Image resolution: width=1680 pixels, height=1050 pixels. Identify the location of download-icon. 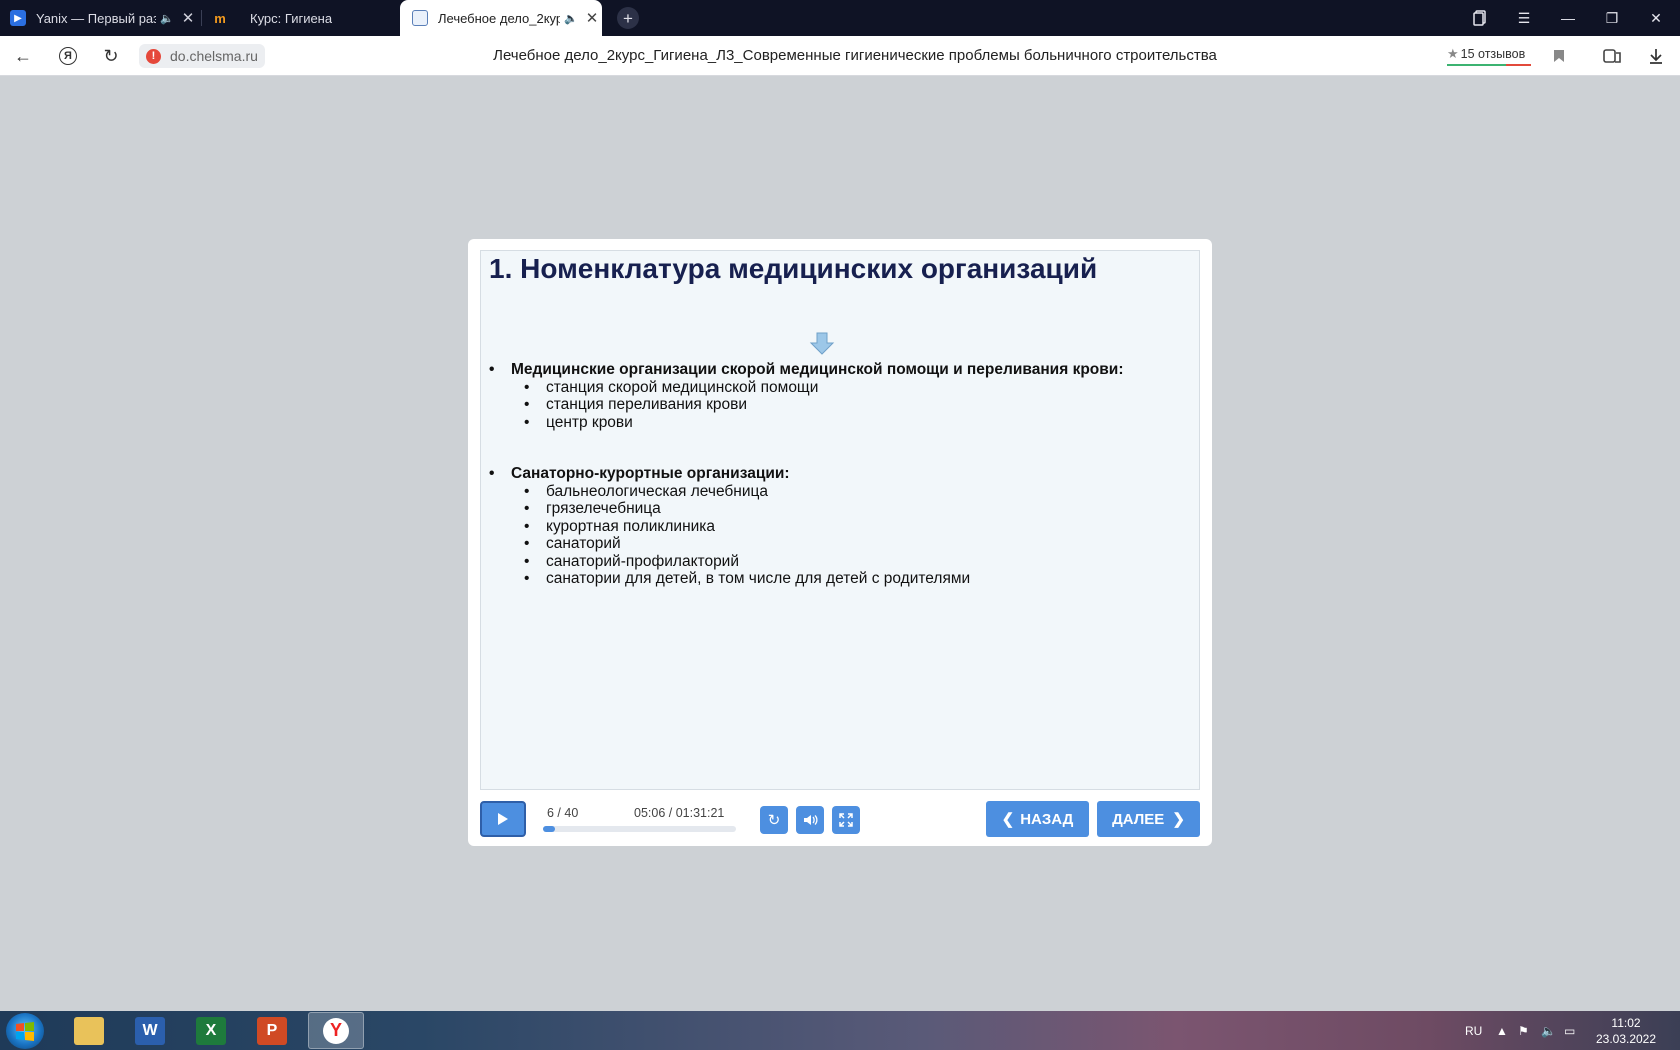
(1656, 56).